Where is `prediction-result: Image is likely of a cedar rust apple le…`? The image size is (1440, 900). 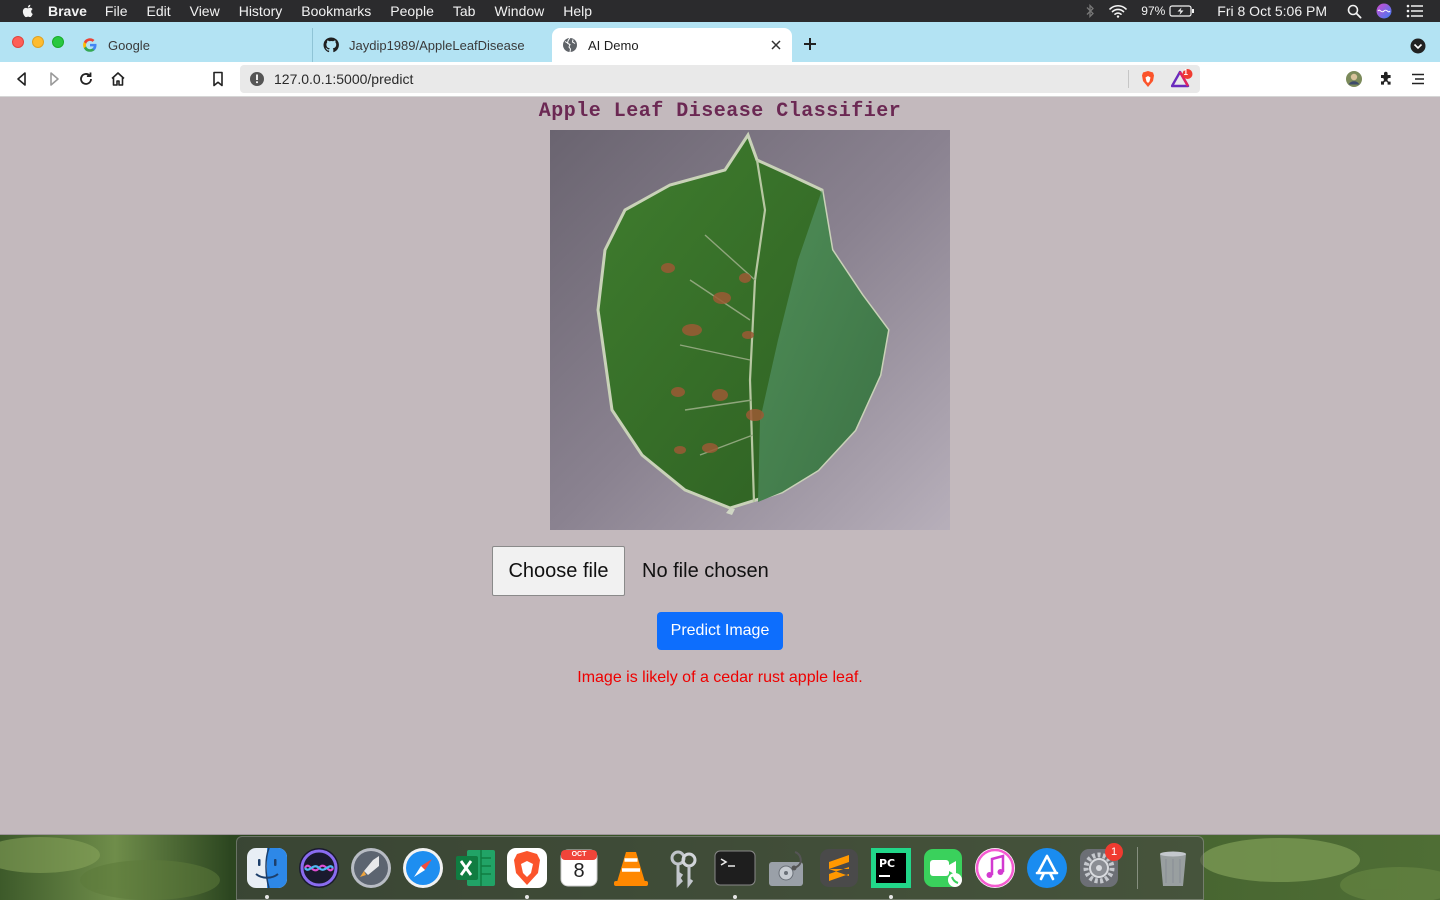
prediction-result: Image is likely of a cedar rust apple le… is located at coordinates (720, 677).